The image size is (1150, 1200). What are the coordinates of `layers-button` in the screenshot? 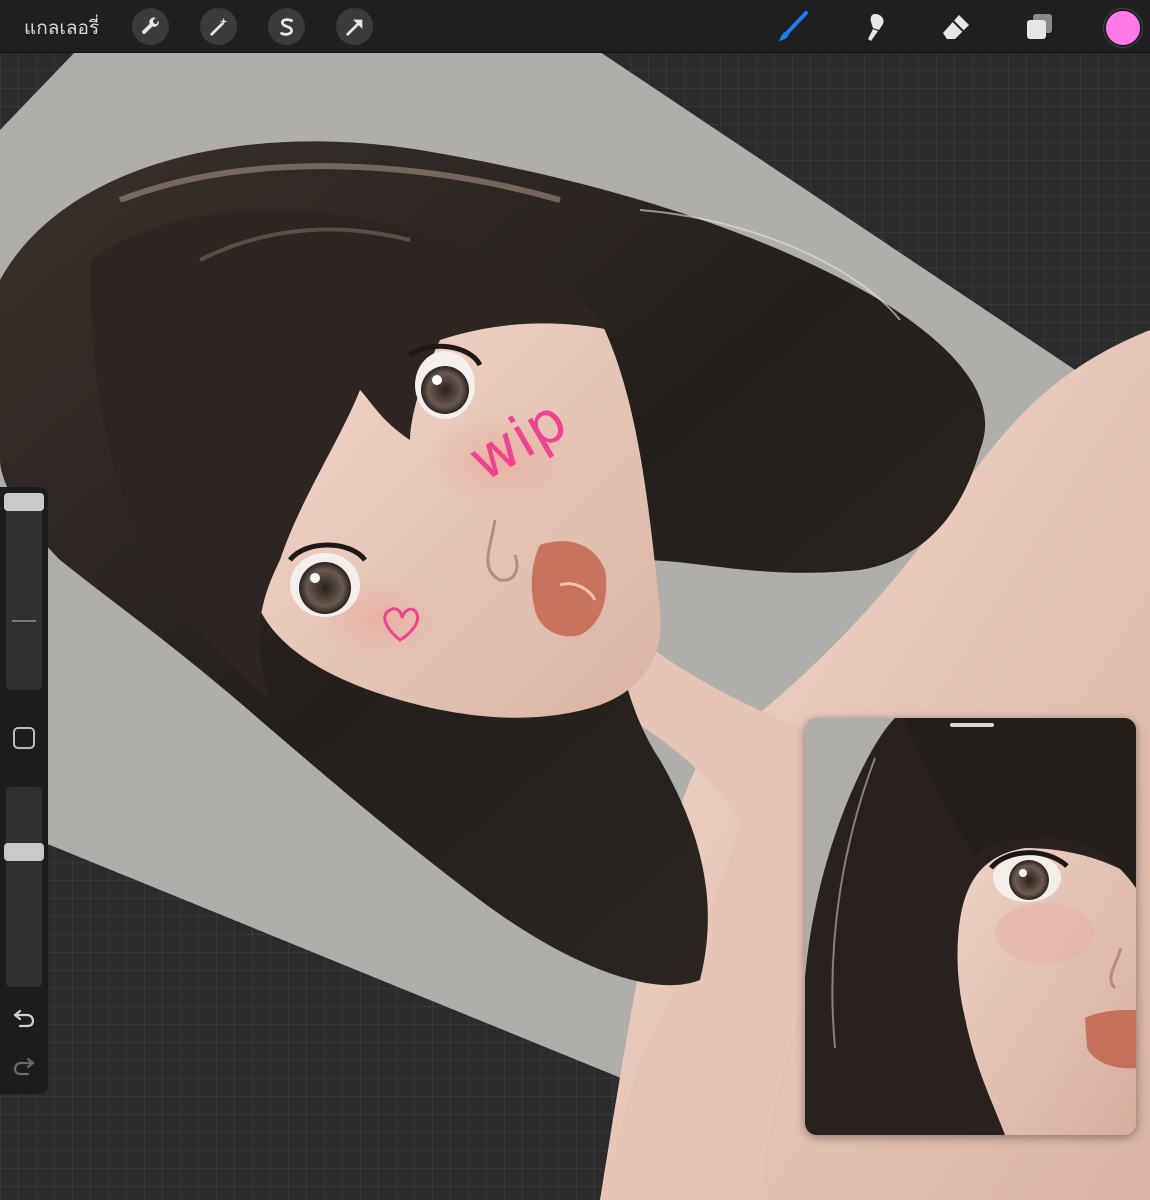 It's located at (1039, 27).